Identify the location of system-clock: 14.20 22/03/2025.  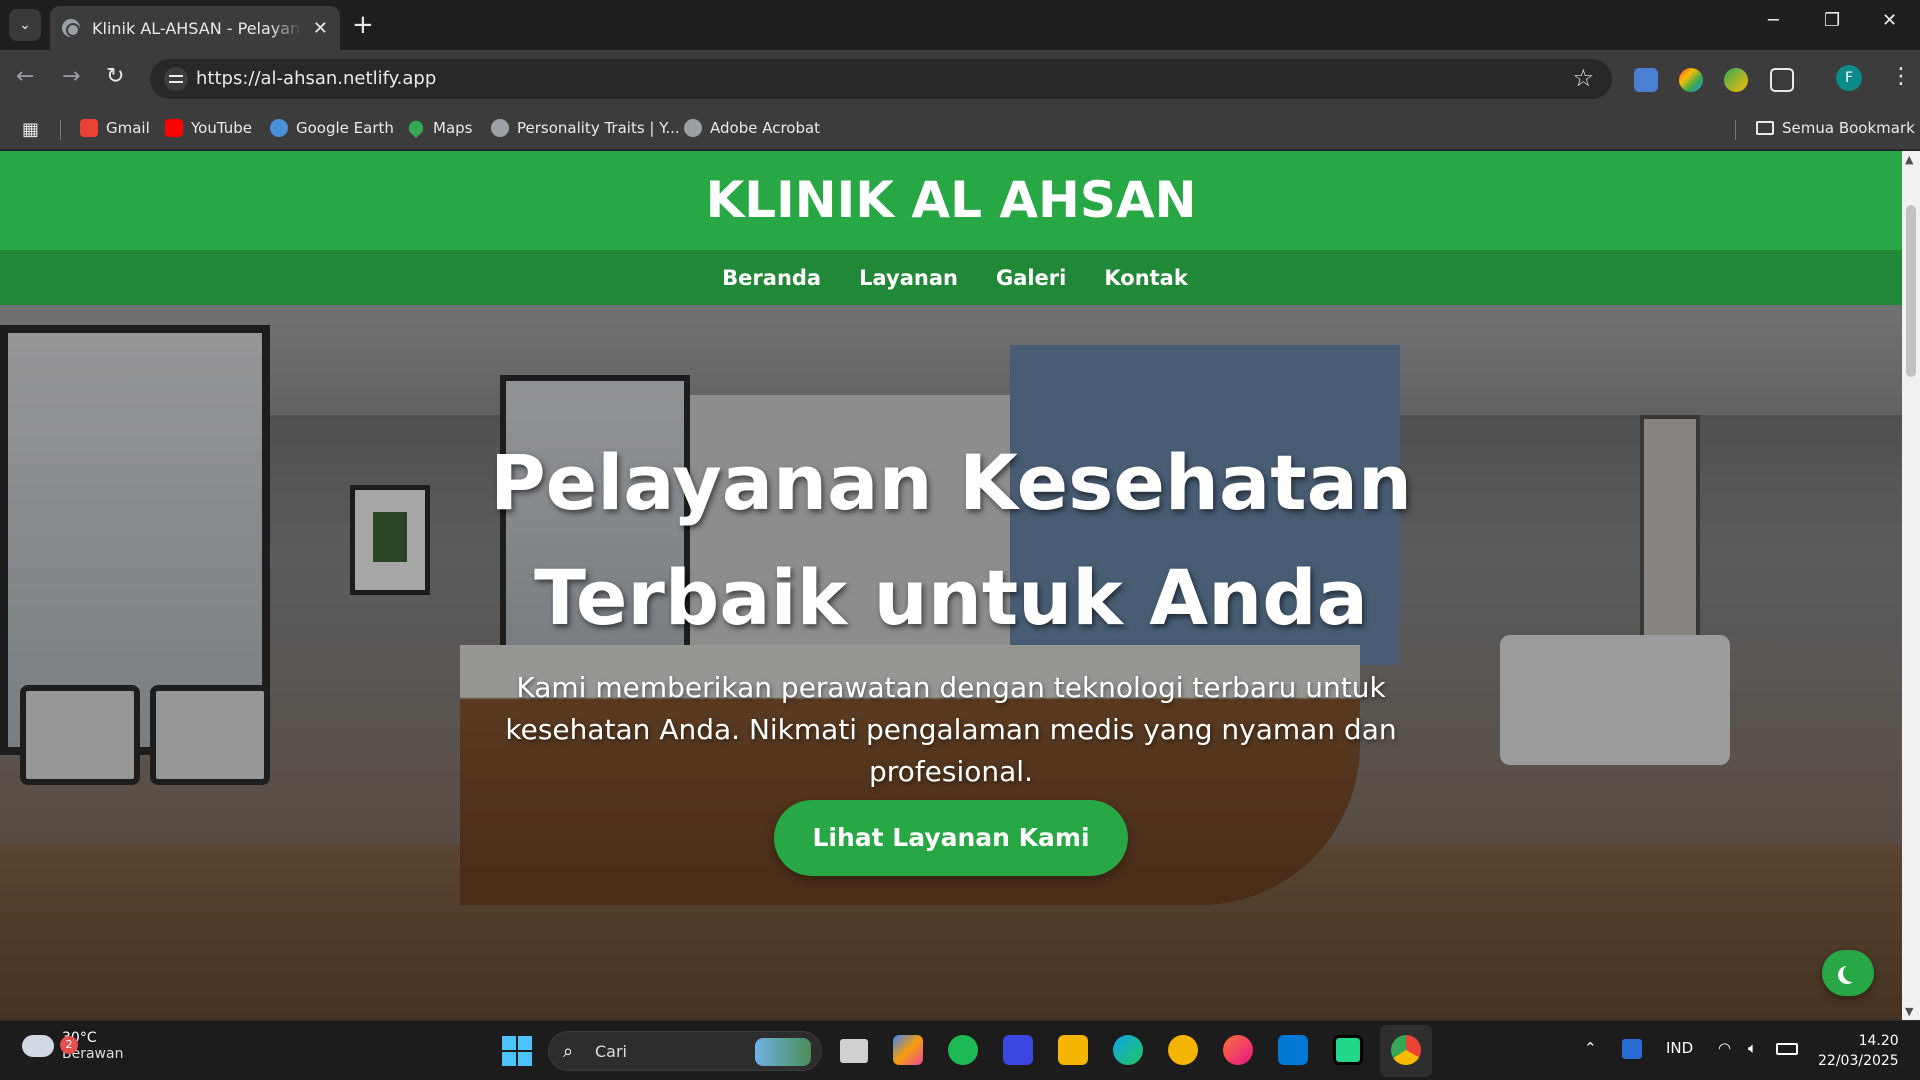
(1858, 1051).